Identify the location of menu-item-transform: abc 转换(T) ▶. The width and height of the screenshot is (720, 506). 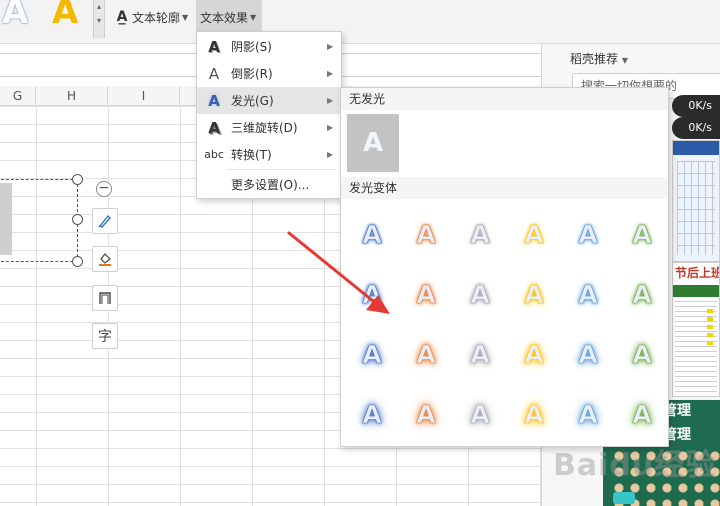
(269, 154).